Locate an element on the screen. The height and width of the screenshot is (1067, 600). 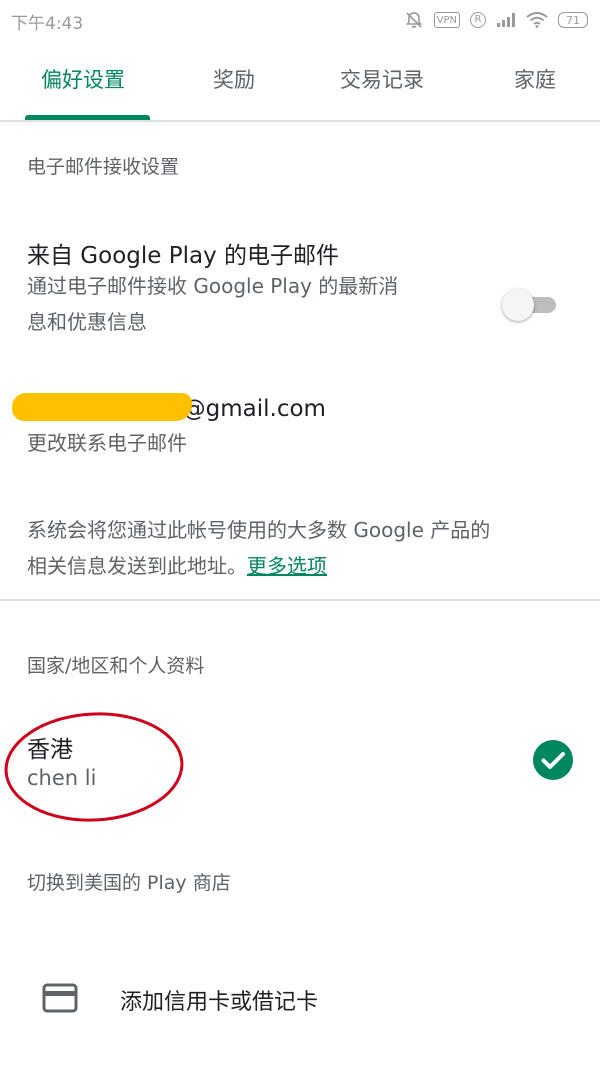
email-info-line1: 系统会将您通过此帐号使用的大多数 Google 产品的 is located at coordinates (259, 530).